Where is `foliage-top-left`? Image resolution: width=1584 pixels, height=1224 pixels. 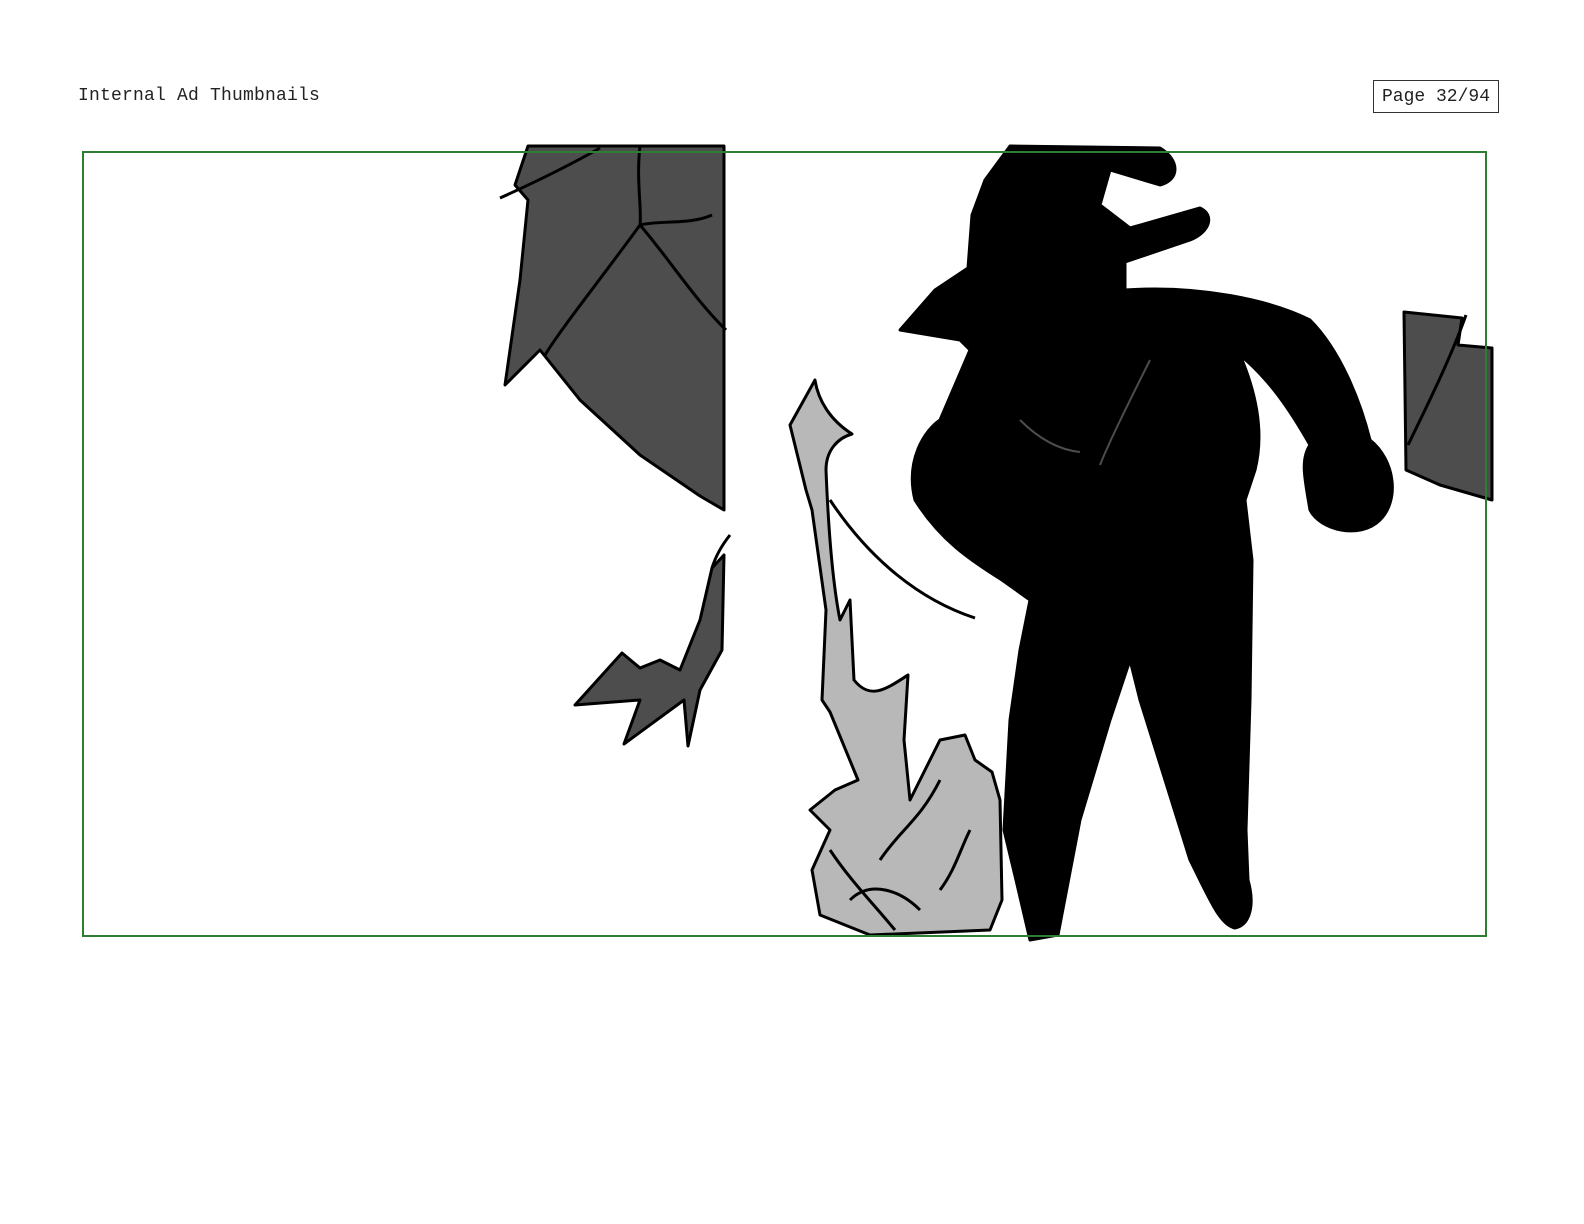 foliage-top-left is located at coordinates (613, 328).